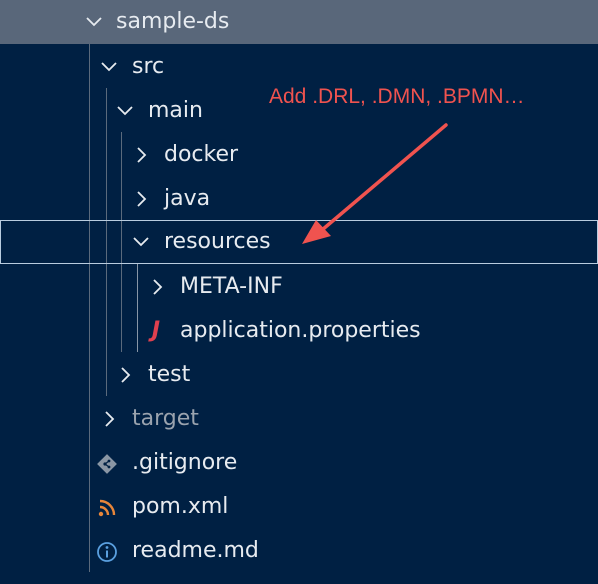  What do you see at coordinates (375, 183) in the screenshot?
I see `annotation-arrow` at bounding box center [375, 183].